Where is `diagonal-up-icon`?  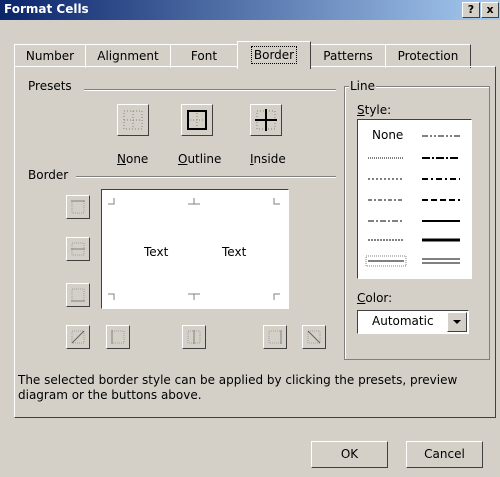
diagonal-up-icon is located at coordinates (78, 337).